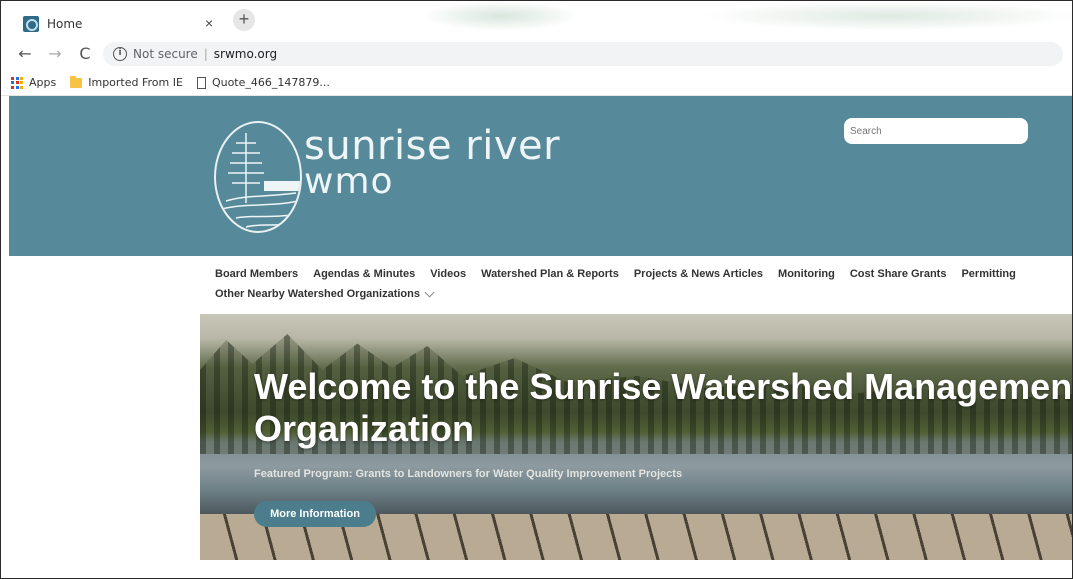 This screenshot has width=1073, height=579. What do you see at coordinates (25, 54) in the screenshot?
I see `back-arrow-icon: ←` at bounding box center [25, 54].